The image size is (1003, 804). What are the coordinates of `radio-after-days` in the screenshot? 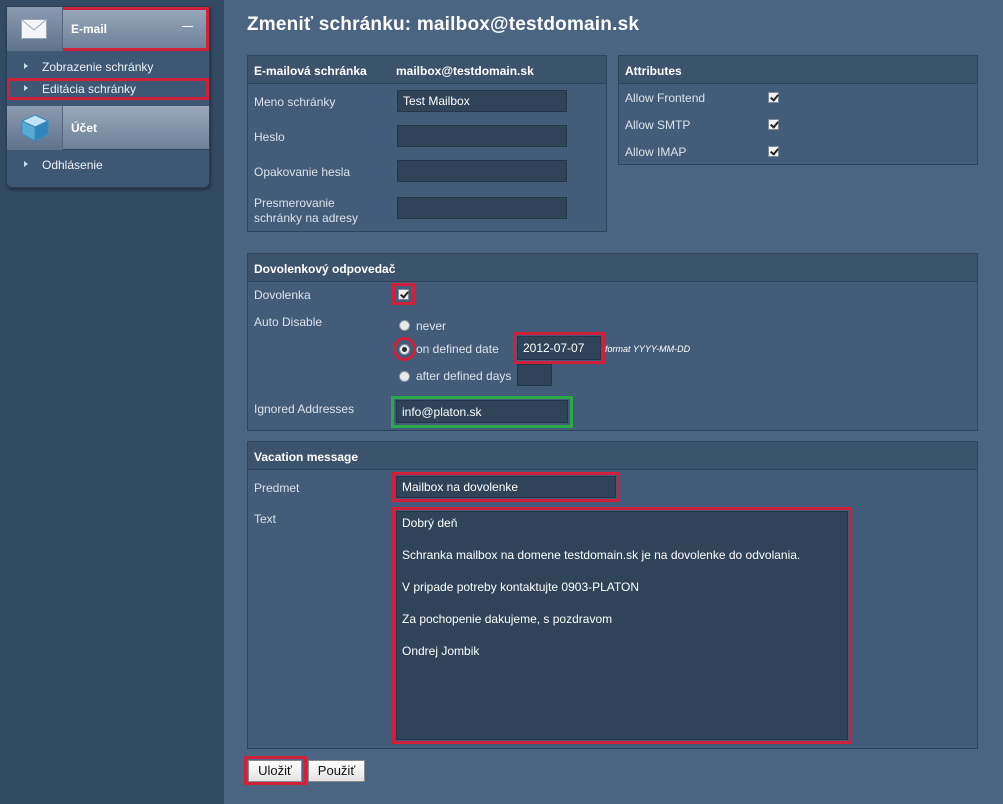 It's located at (404, 376).